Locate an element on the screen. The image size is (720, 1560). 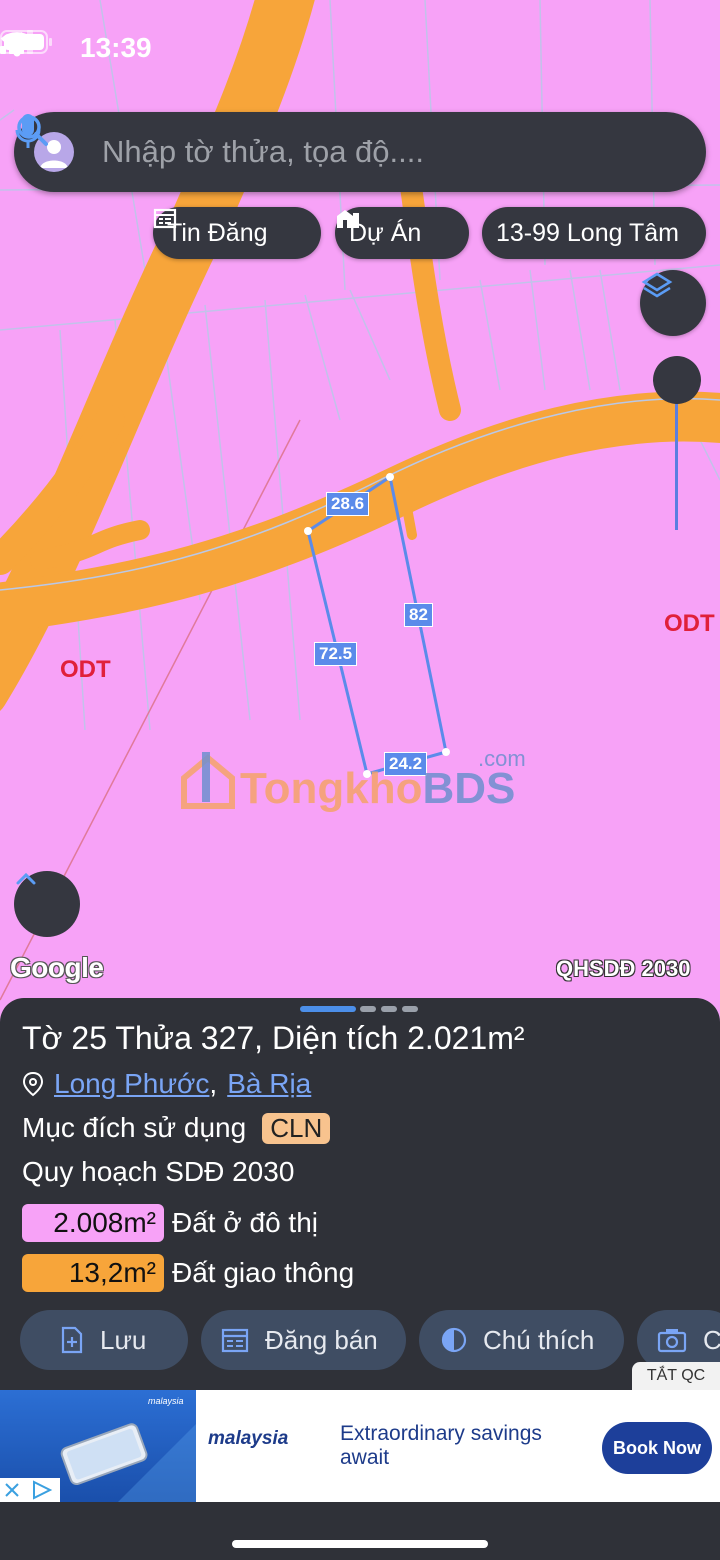
home-bar is located at coordinates (360, 1531).